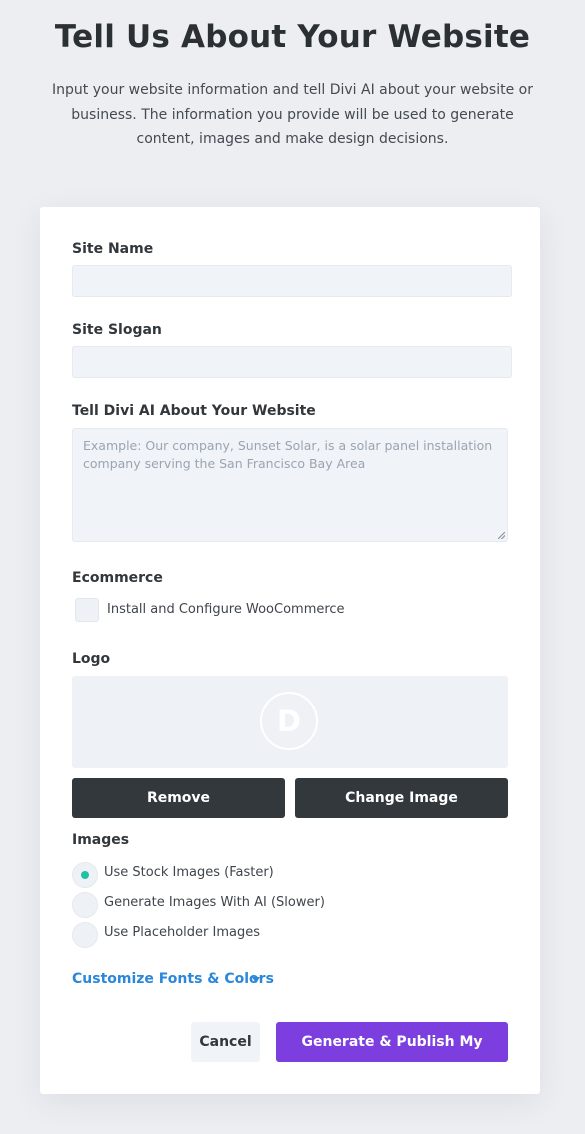 The height and width of the screenshot is (1134, 585). I want to click on site-name-input, so click(292, 281).